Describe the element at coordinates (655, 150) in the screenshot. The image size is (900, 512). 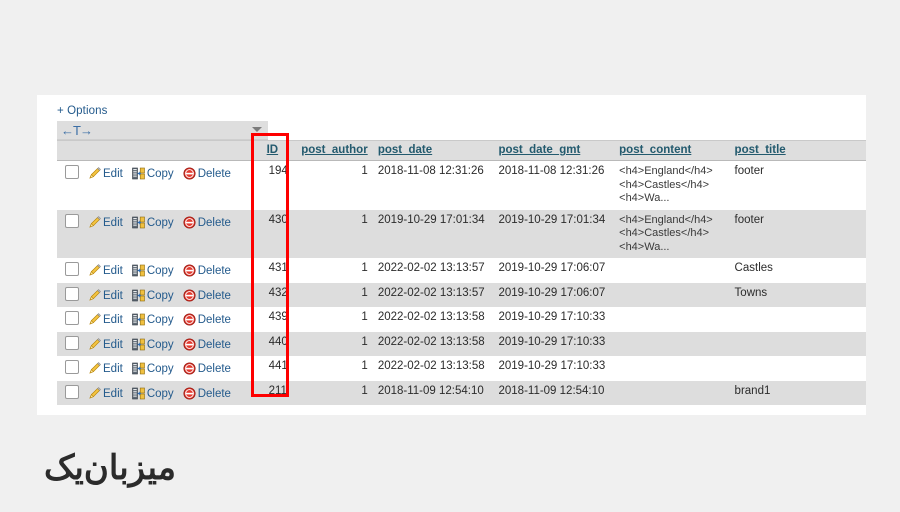
I see `column-header-label: post_content` at that location.